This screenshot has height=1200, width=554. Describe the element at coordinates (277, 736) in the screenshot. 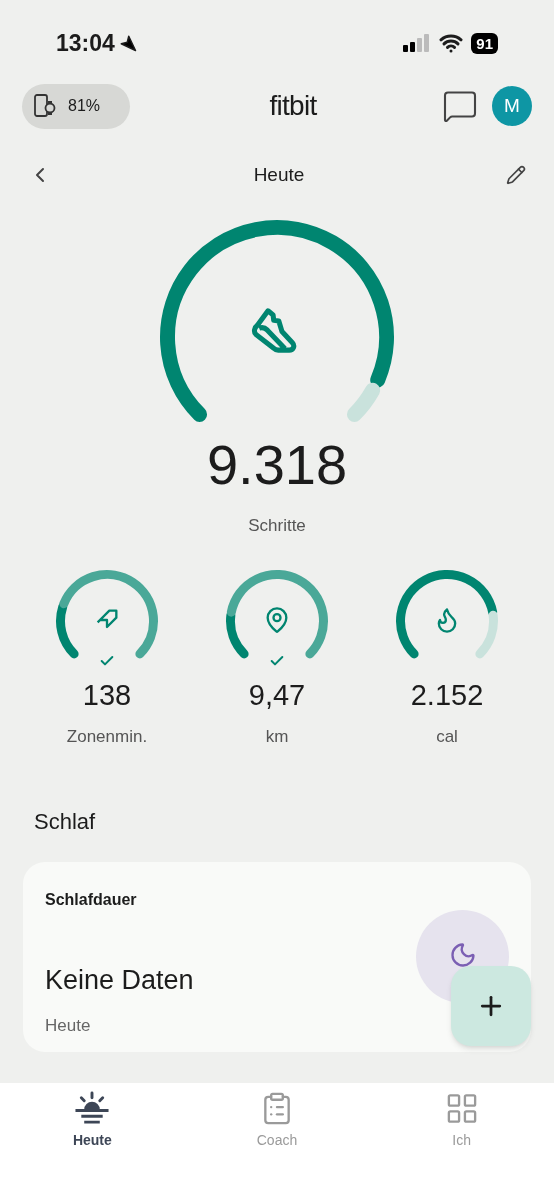

I see `metric-label: km` at that location.